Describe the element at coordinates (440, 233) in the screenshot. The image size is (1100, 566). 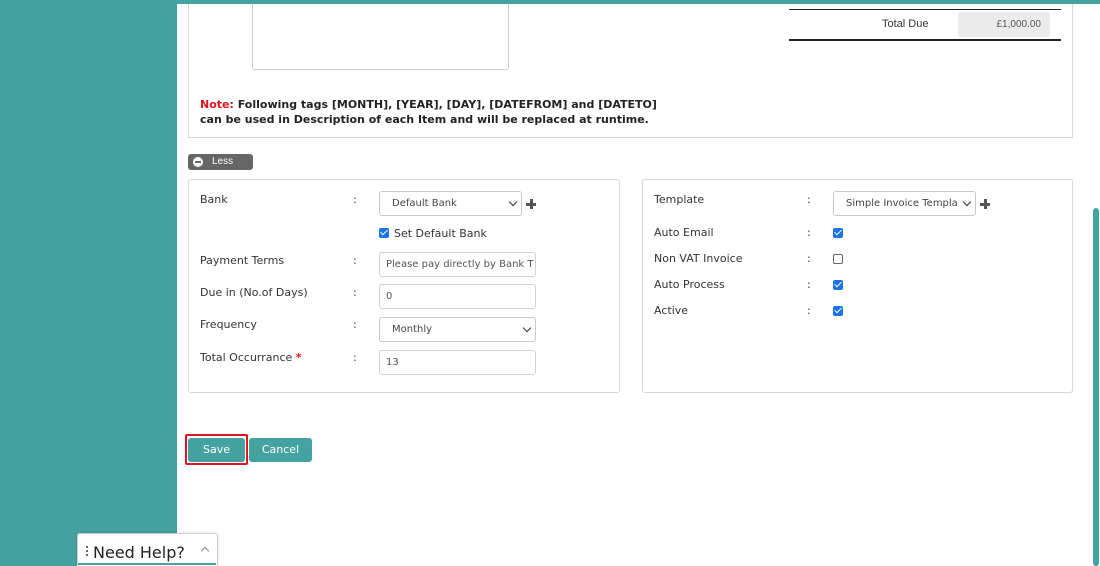
I see `set-default-bank-label: Set Default Bank` at that location.